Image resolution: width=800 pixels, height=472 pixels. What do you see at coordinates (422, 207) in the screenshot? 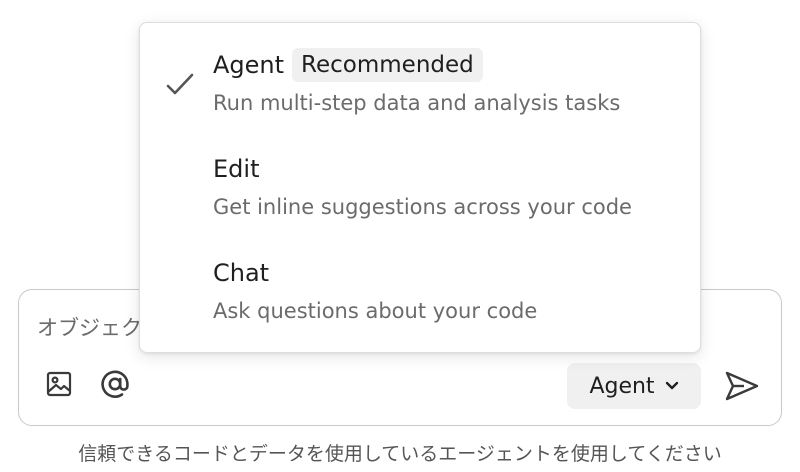
I see `menu-item-description: Get inline suggestions across your code` at bounding box center [422, 207].